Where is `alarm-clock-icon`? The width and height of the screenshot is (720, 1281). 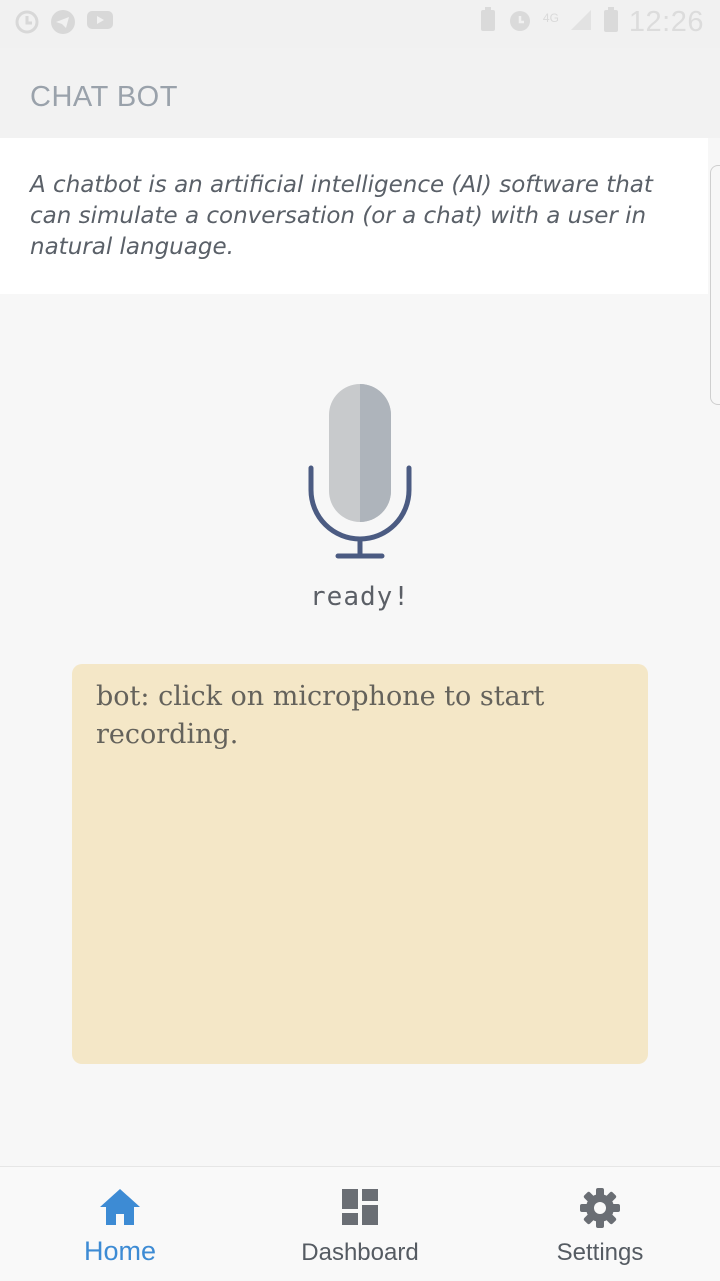
alarm-clock-icon is located at coordinates (27, 24).